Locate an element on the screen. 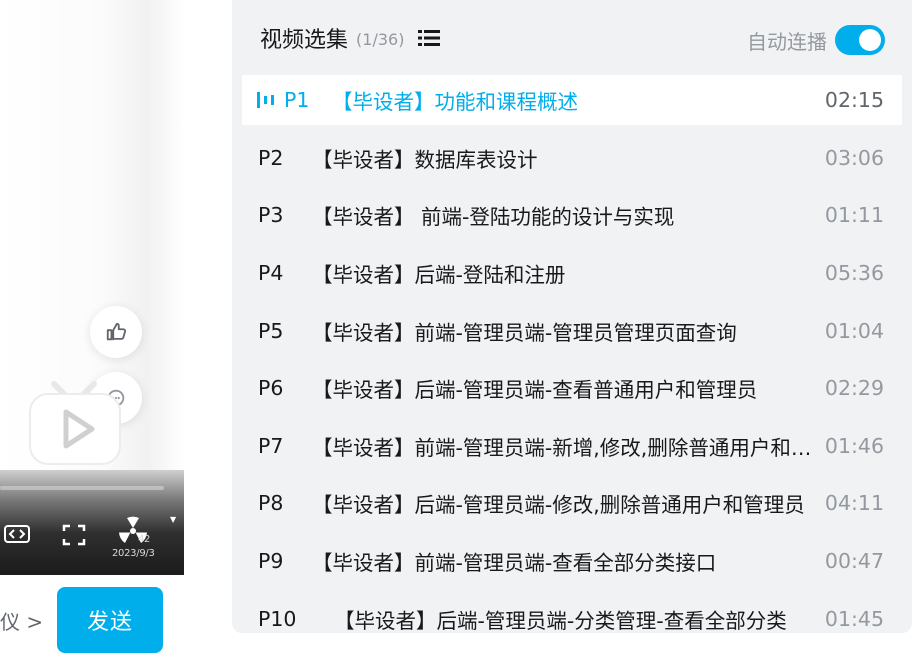 The width and height of the screenshot is (921, 662). episode-item: P8 【毕设者】后端-管理员端-修改,删除普通用户和管理员 04:11 is located at coordinates (572, 504).